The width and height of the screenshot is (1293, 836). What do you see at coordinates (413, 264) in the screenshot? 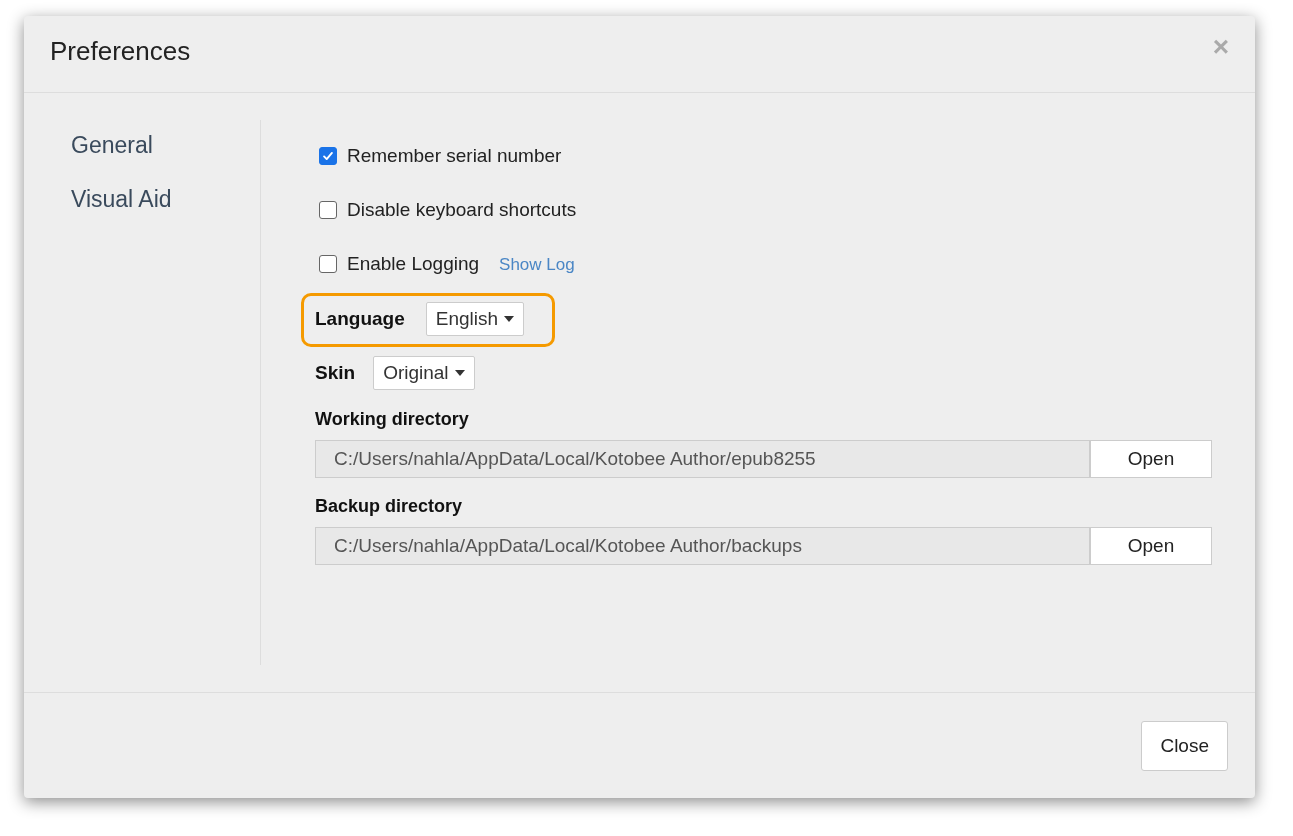
I see `checkbox-label: Enable Logging` at bounding box center [413, 264].